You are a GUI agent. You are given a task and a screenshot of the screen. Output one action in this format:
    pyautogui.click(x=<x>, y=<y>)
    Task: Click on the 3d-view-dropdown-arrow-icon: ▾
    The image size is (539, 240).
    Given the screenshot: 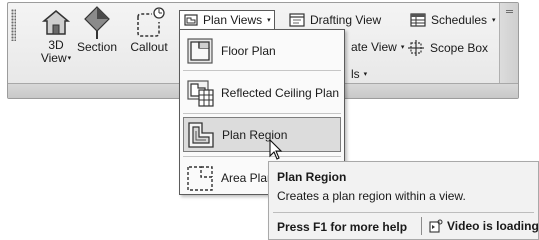 What is the action you would take?
    pyautogui.click(x=70, y=58)
    